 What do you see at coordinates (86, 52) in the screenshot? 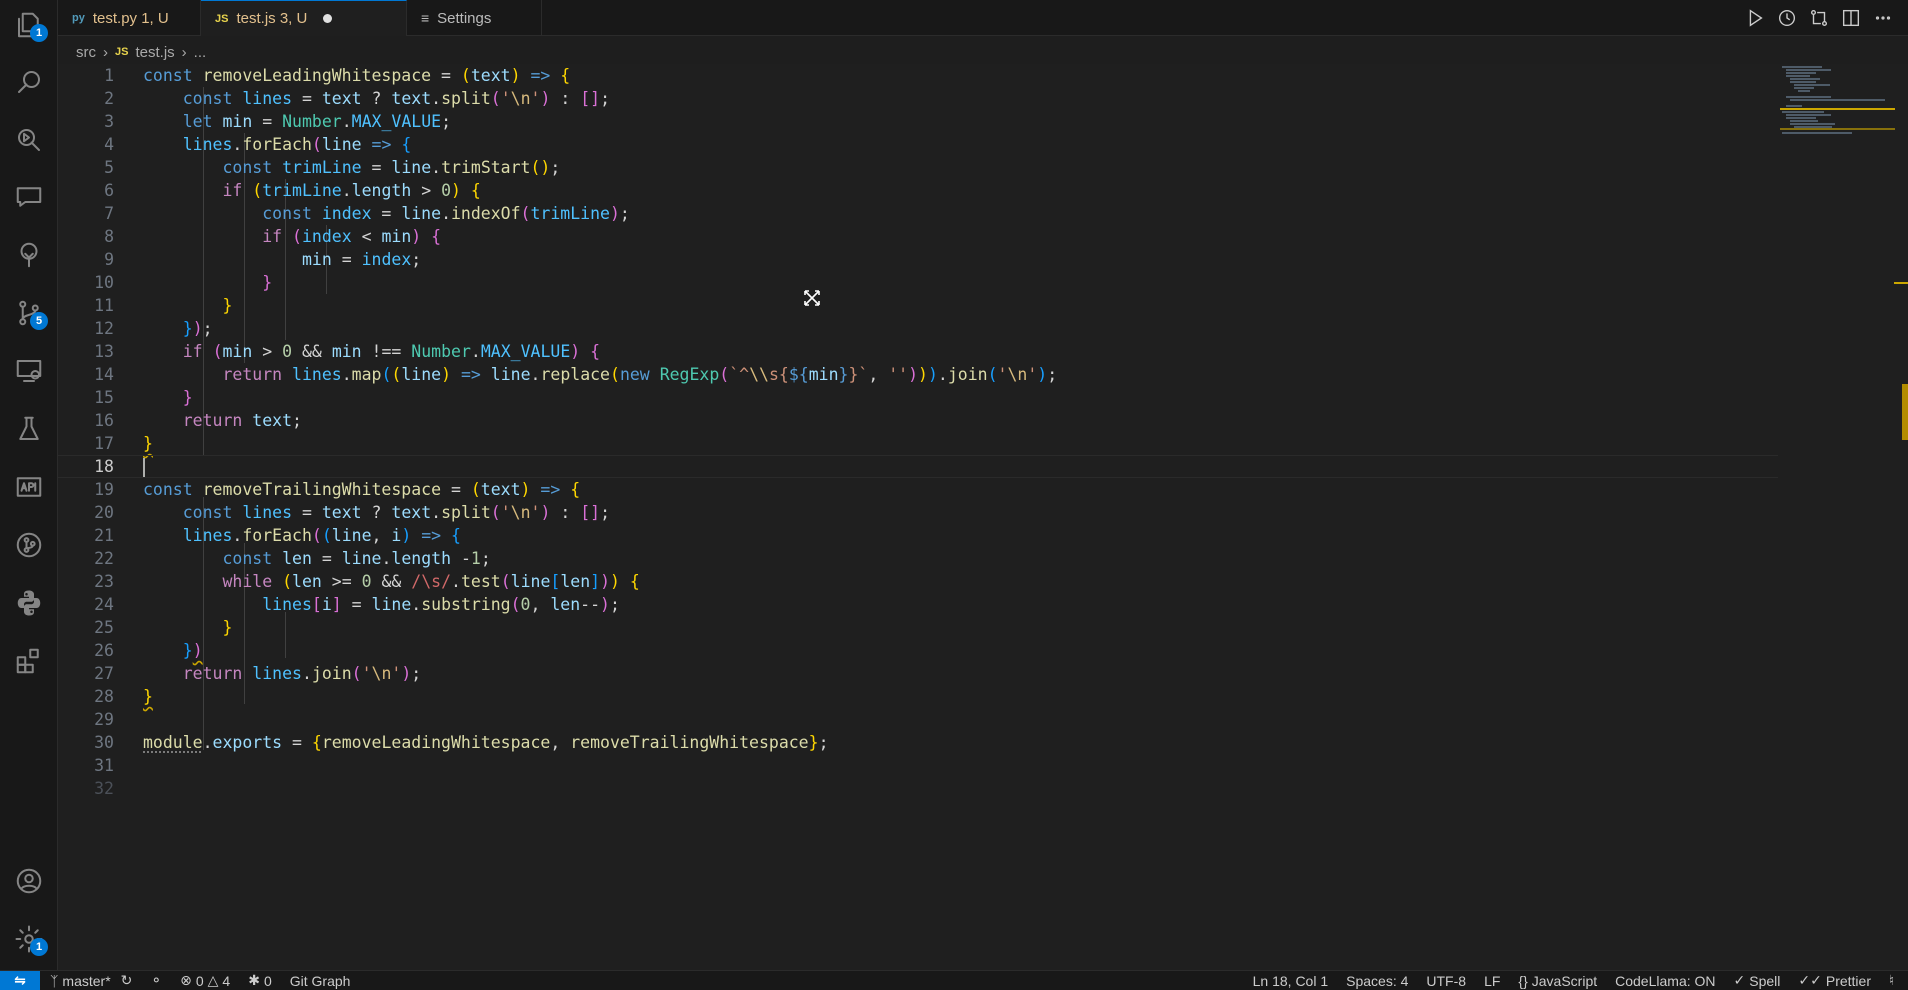
I see `breadcrumb-folder: src` at bounding box center [86, 52].